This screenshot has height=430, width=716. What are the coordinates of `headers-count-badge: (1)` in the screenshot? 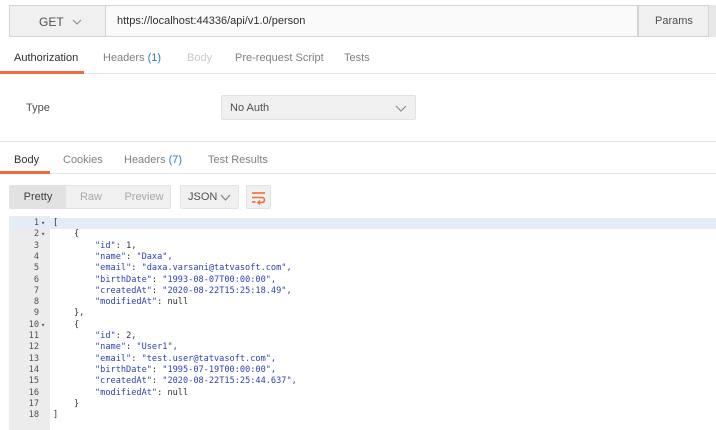 It's located at (154, 58).